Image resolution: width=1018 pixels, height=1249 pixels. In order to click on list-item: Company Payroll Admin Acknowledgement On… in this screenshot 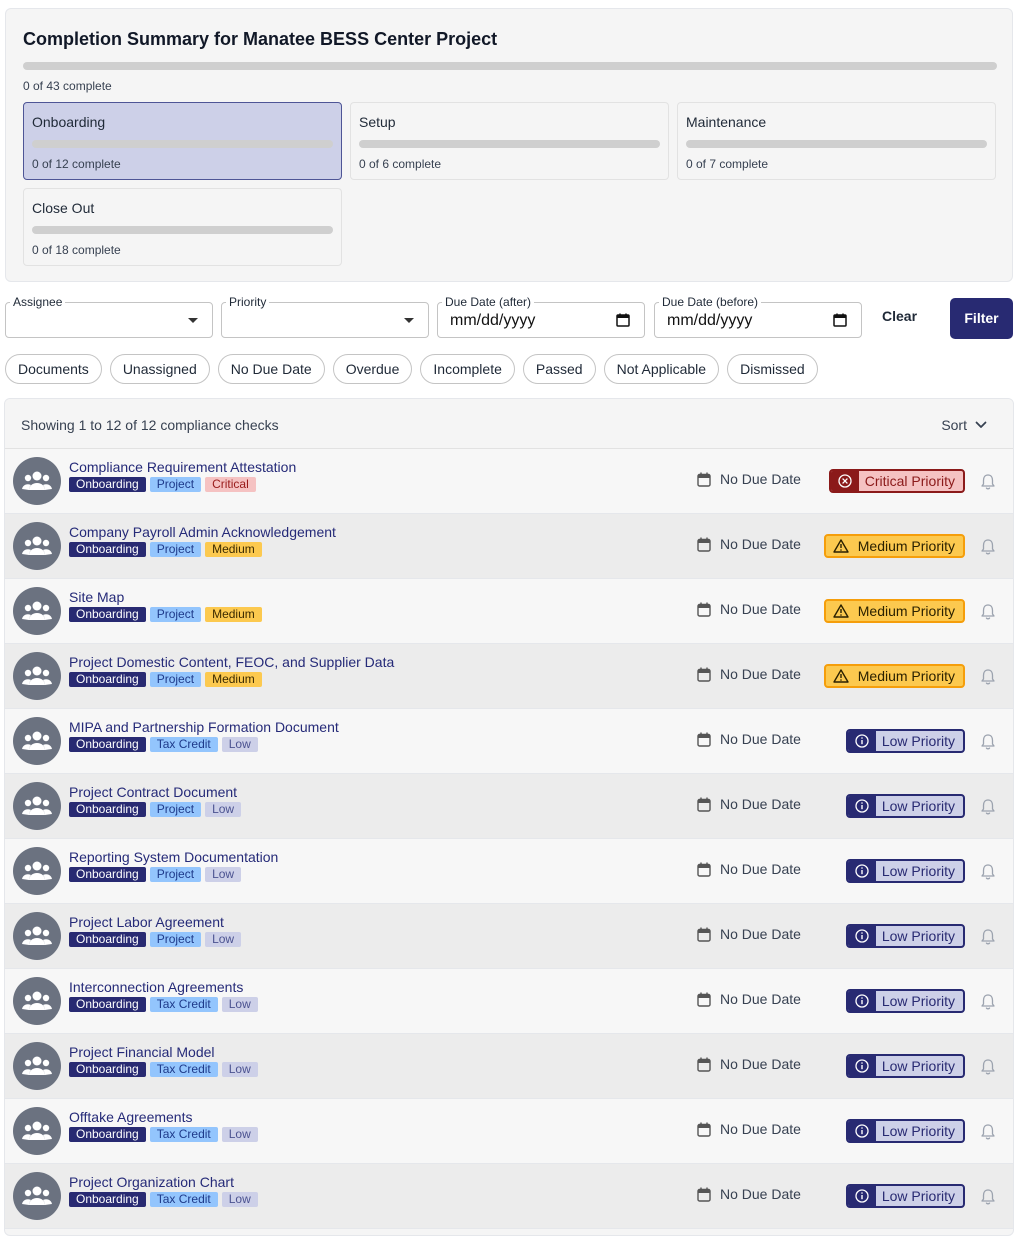, I will do `click(509, 546)`.